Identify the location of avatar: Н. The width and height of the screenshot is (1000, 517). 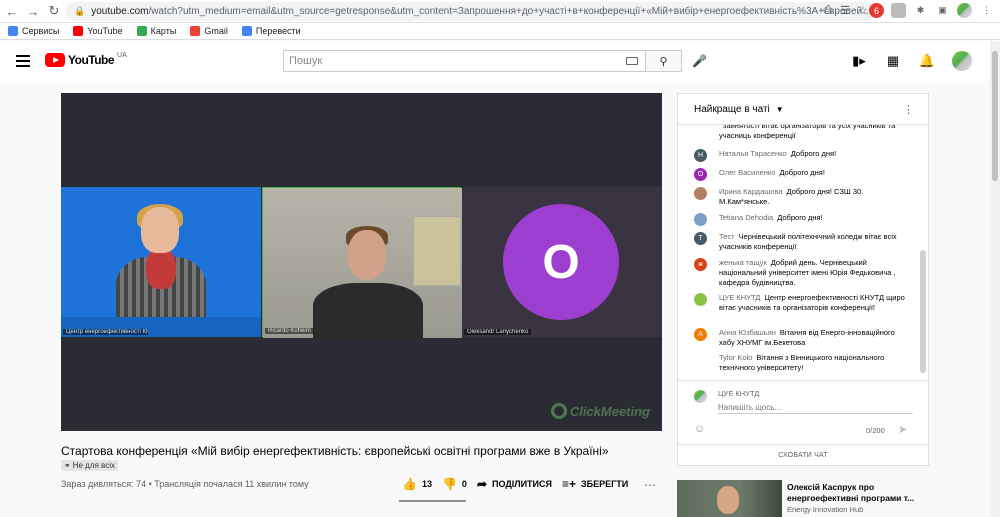
(700, 155).